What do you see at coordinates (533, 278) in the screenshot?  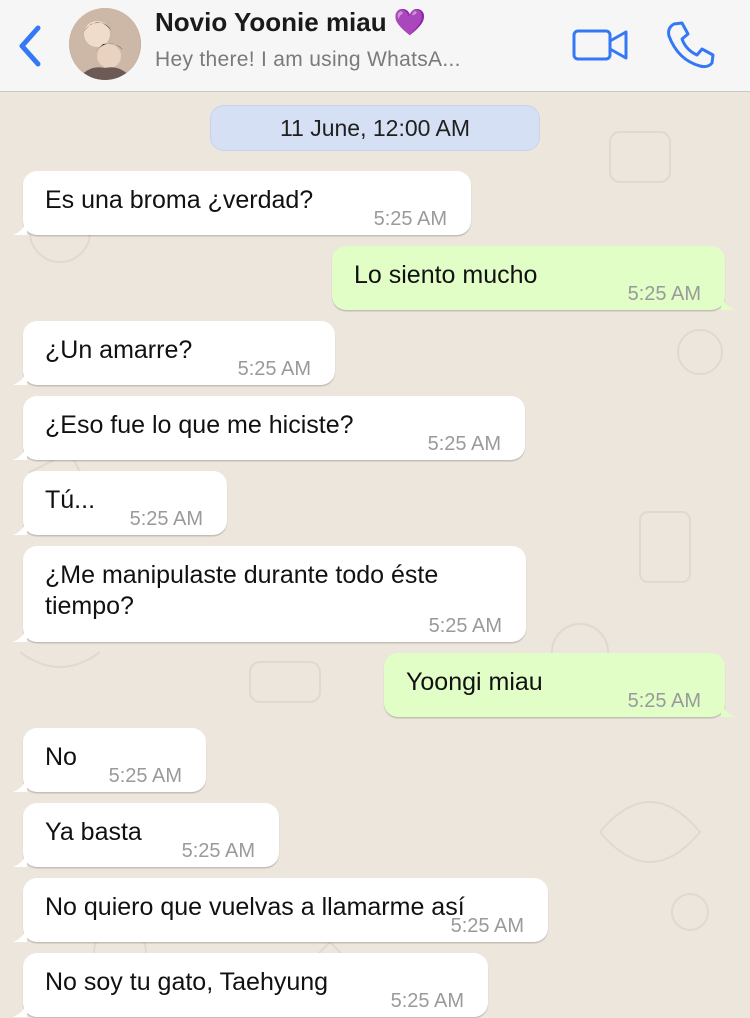 I see `message-bubble-outgoing: Lo siento mucho 5:25 AM` at bounding box center [533, 278].